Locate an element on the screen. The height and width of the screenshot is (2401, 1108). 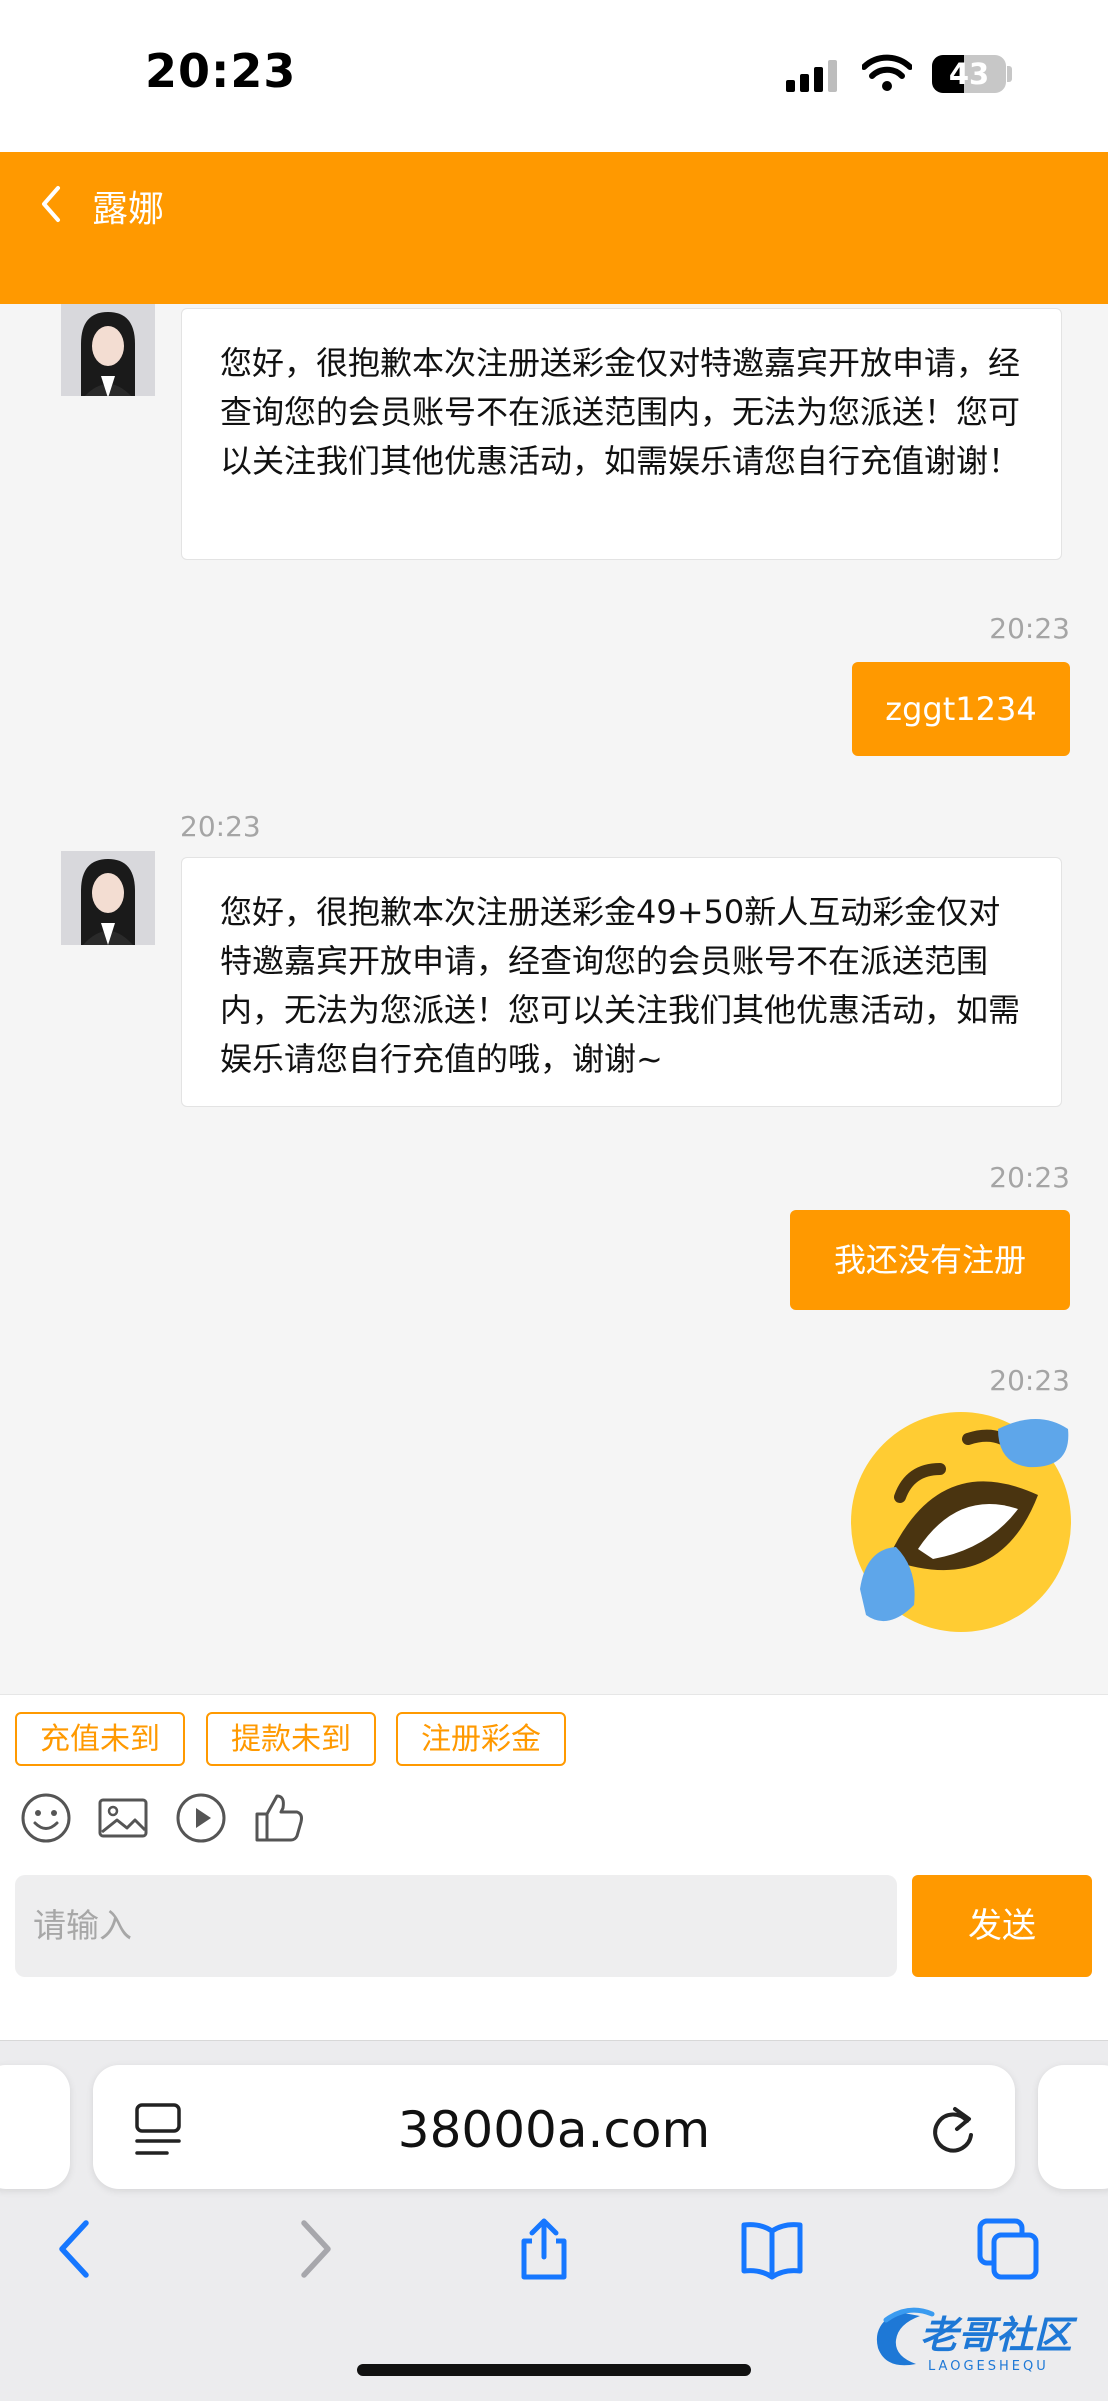
watermark-text: 老哥社区 is located at coordinates (999, 2335).